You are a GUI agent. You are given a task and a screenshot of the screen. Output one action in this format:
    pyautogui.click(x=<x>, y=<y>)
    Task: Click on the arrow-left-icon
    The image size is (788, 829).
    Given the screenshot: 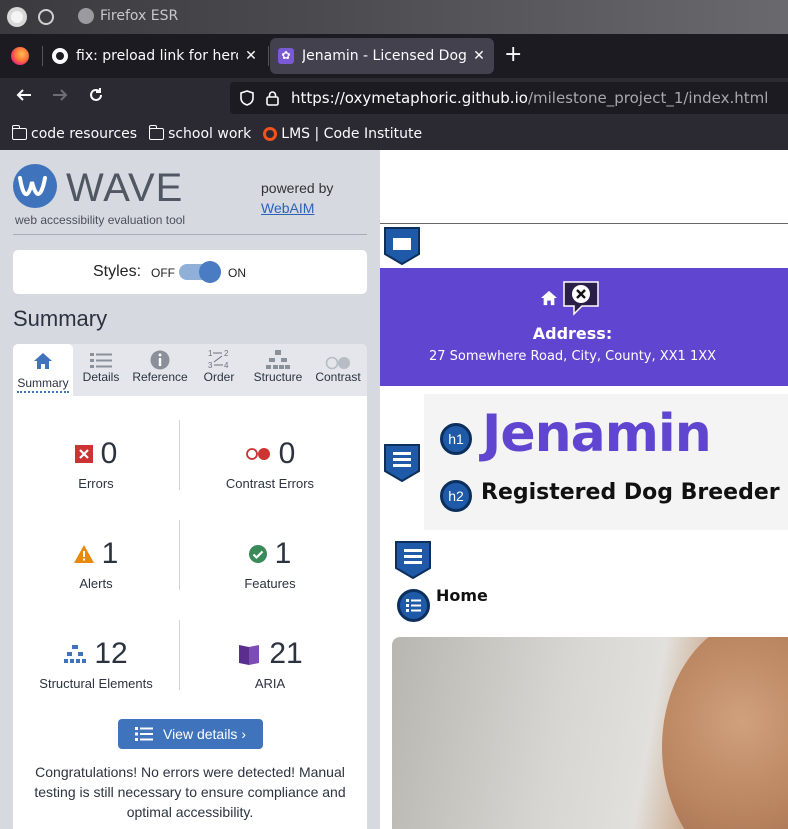 What is the action you would take?
    pyautogui.click(x=23, y=95)
    